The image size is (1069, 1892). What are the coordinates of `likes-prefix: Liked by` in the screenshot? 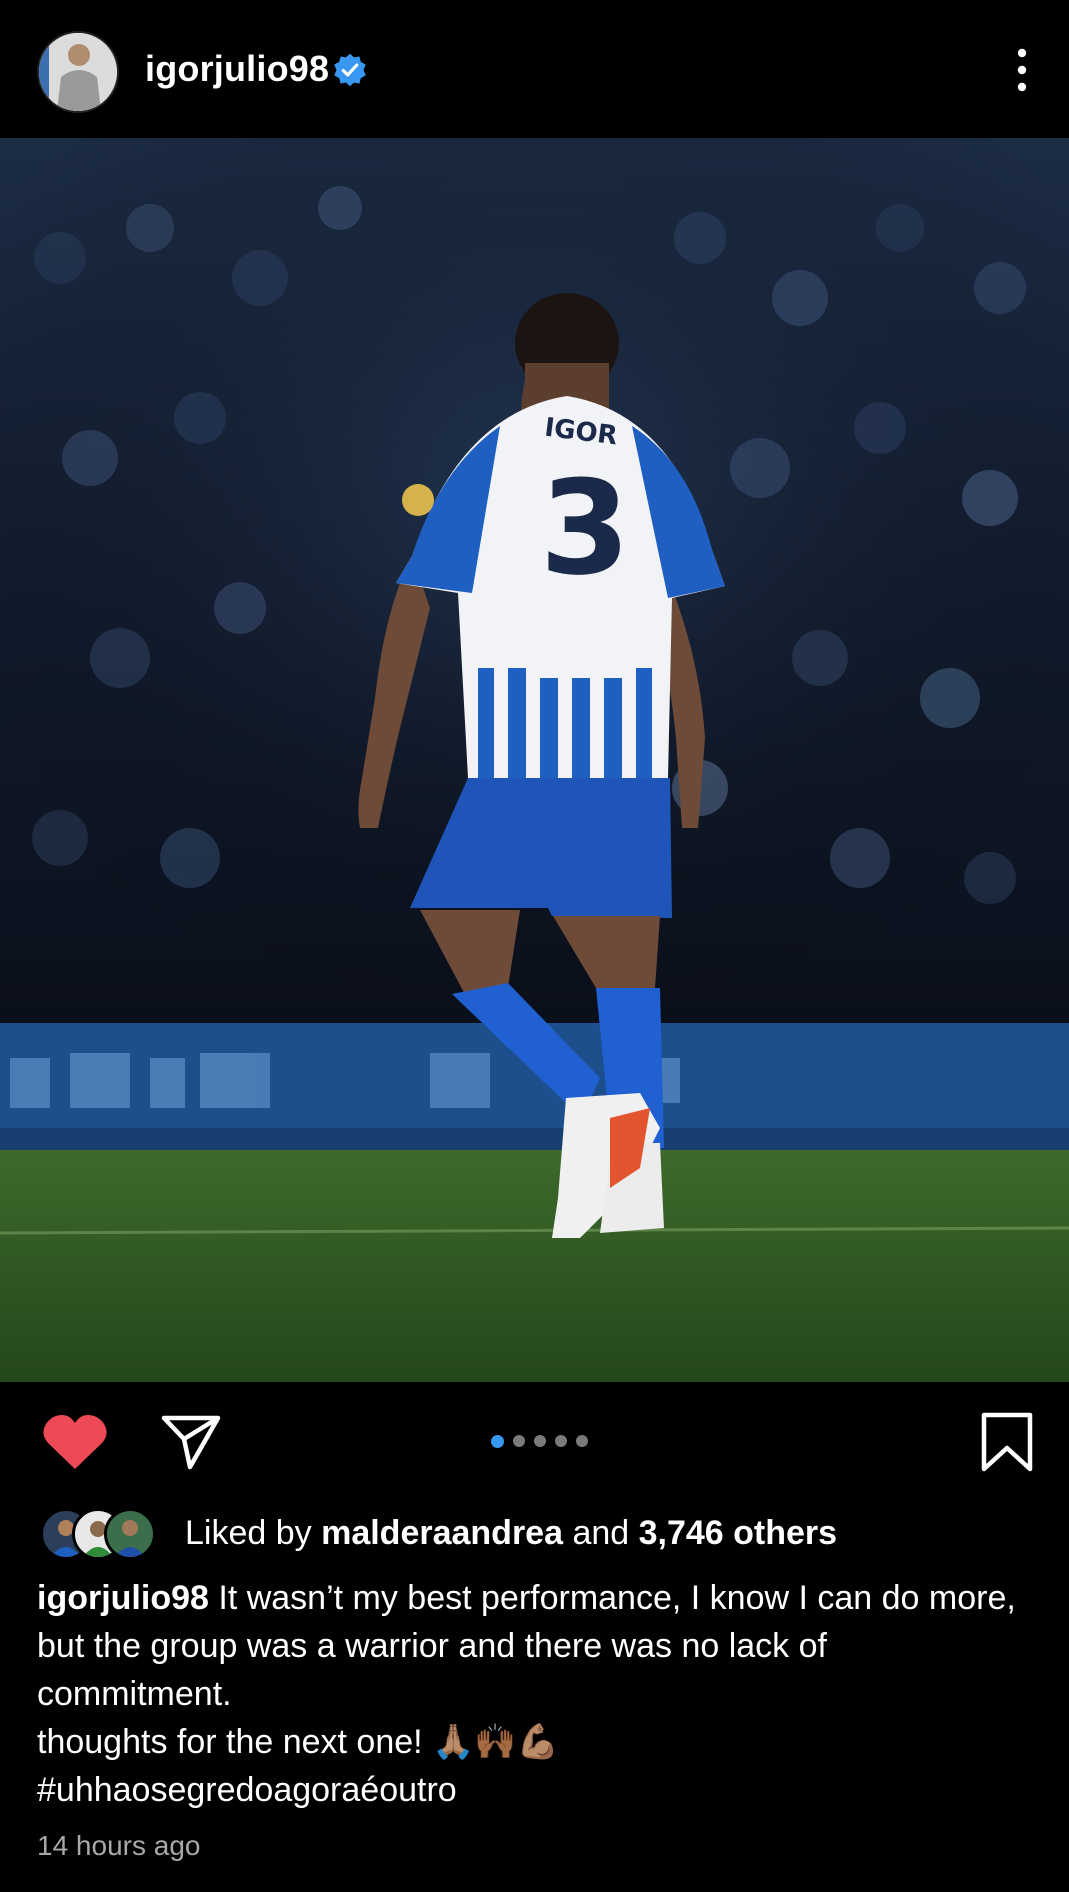 It's located at (253, 1533).